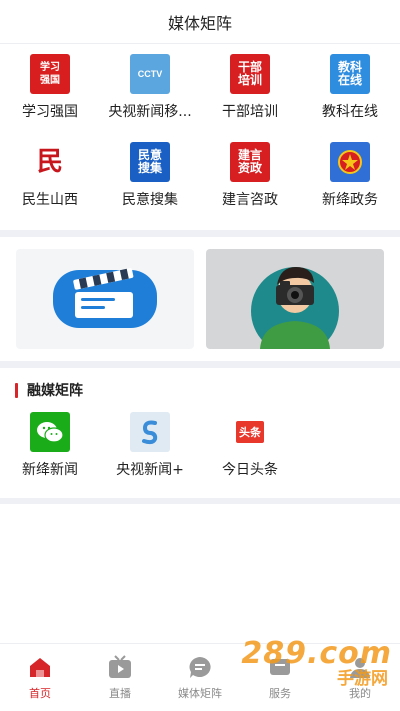  I want to click on tab-media-matrix: 媒体矩阵, so click(200, 677).